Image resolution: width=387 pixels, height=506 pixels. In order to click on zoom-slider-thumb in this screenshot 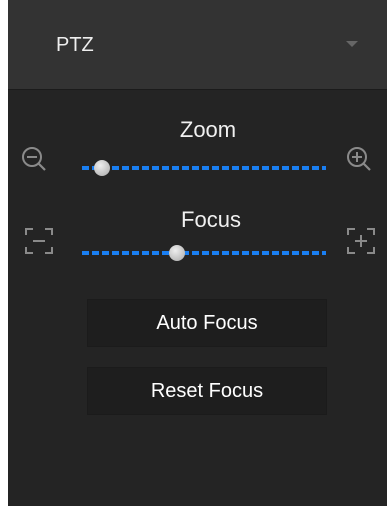, I will do `click(101, 168)`.